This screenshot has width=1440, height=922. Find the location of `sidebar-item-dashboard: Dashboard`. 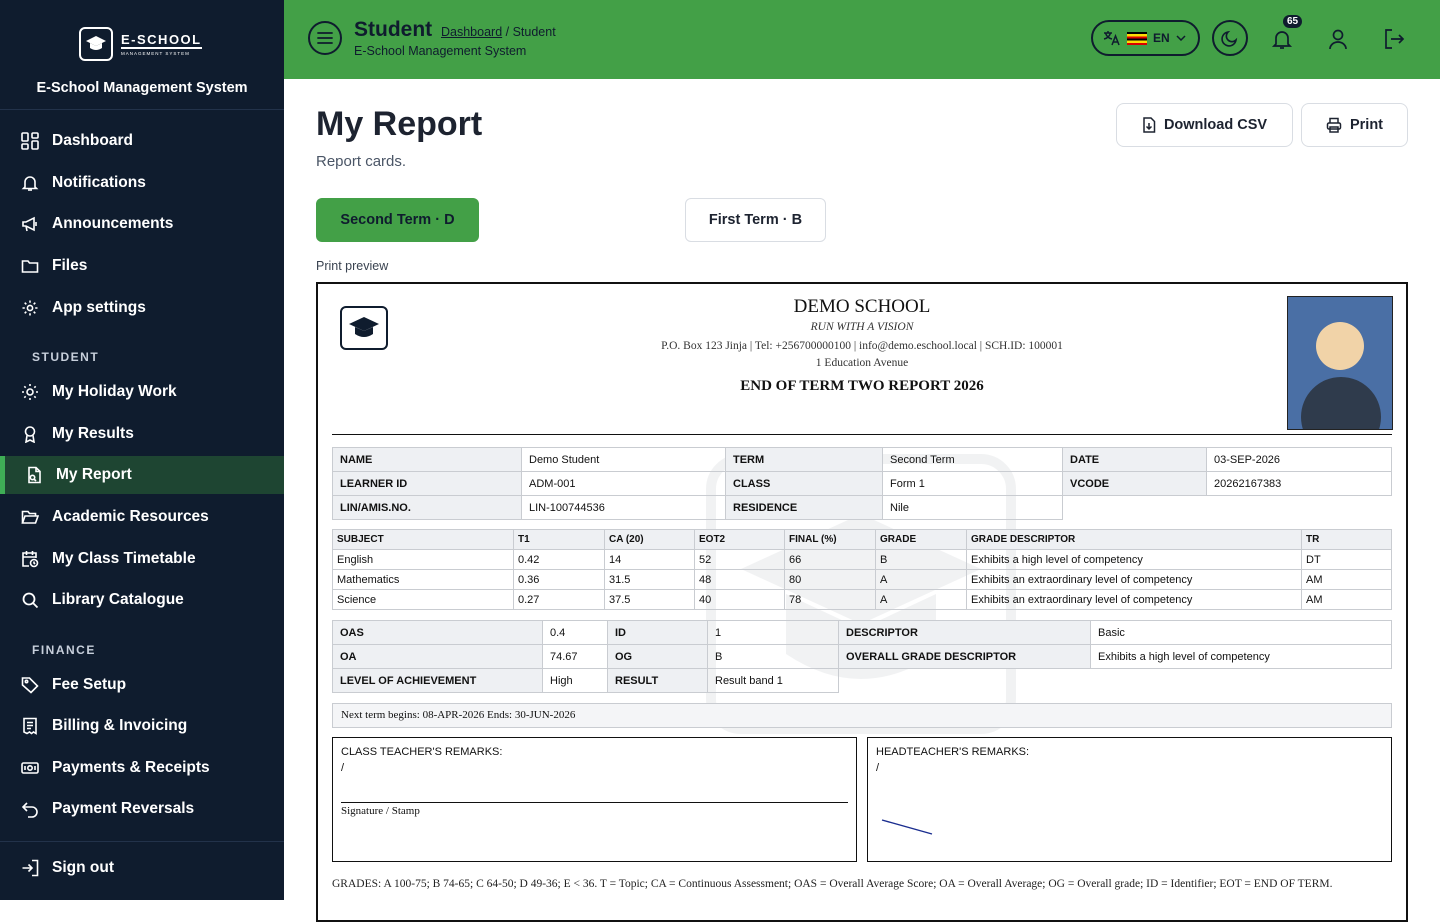

sidebar-item-dashboard: Dashboard is located at coordinates (142, 141).